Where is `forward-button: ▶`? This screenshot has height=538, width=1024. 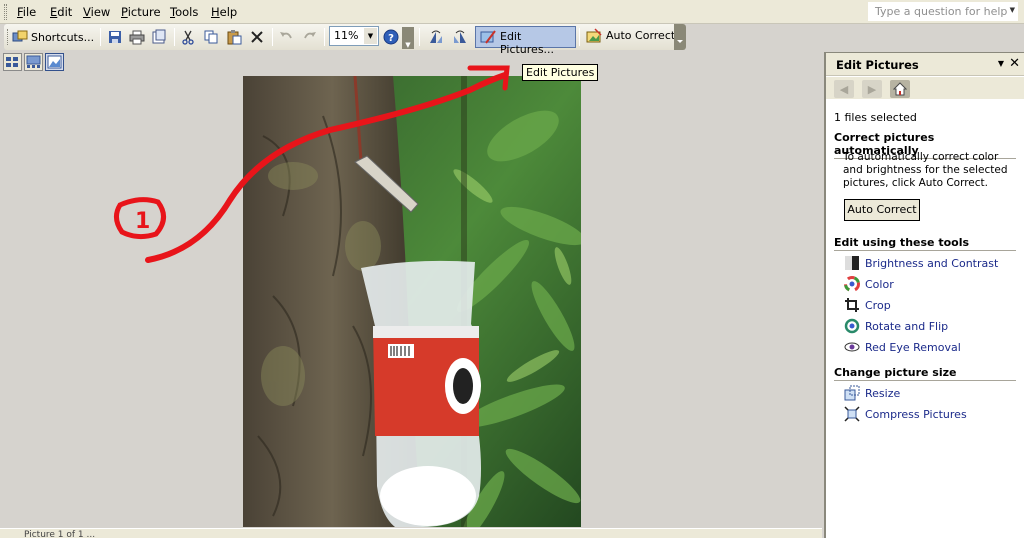 forward-button: ▶ is located at coordinates (872, 89).